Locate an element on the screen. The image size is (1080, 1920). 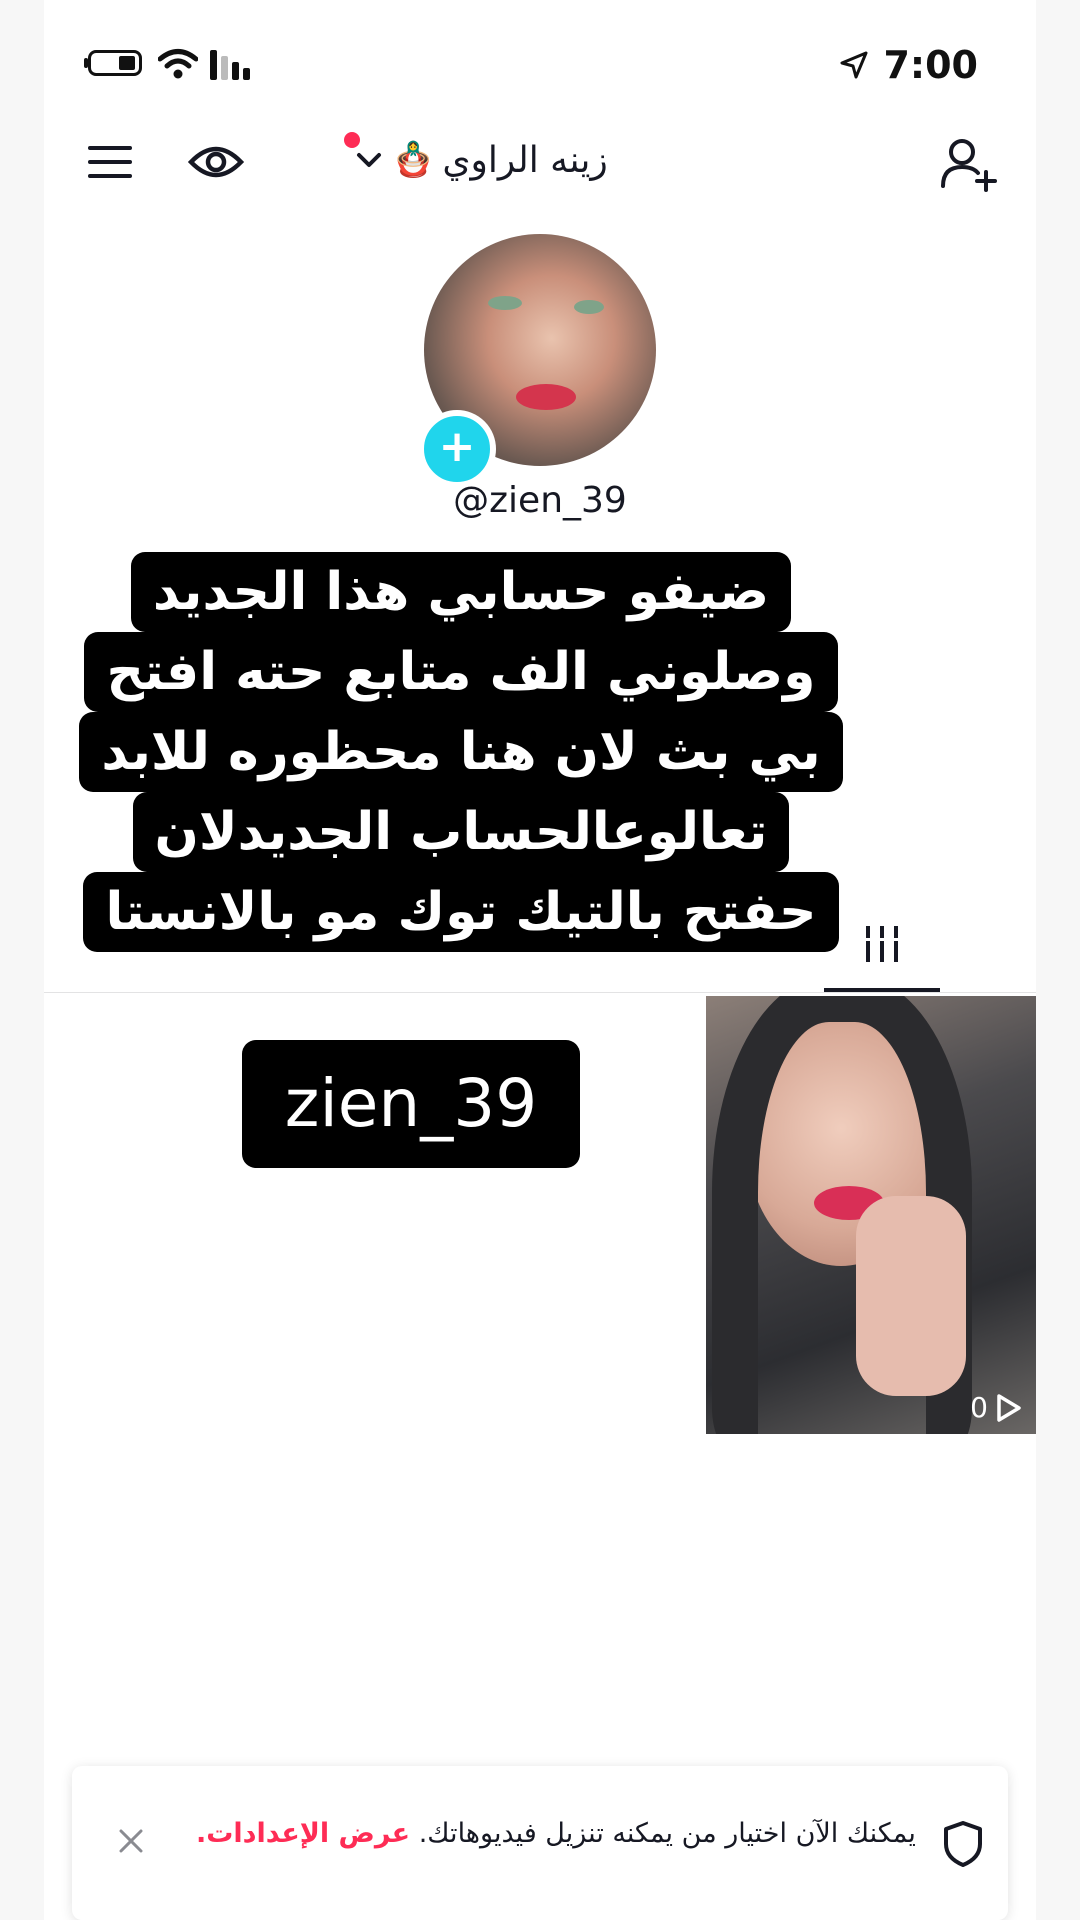
wifi-icon is located at coordinates (178, 64).